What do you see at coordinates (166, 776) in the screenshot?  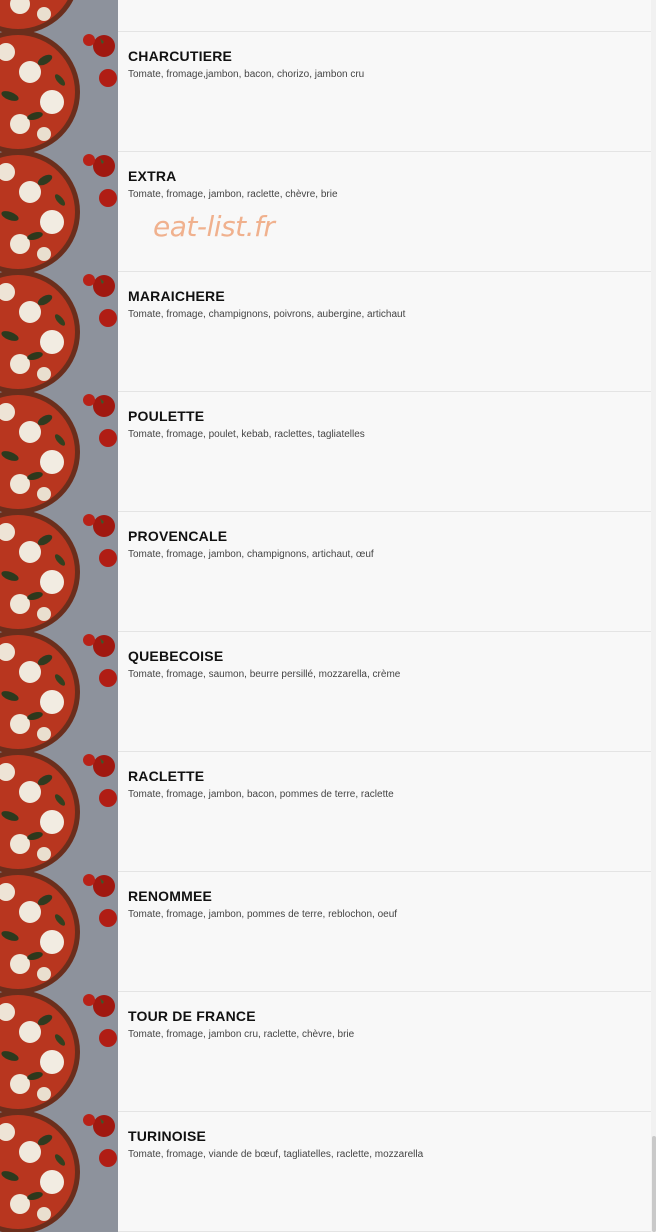 I see `item-name: RACLETTE` at bounding box center [166, 776].